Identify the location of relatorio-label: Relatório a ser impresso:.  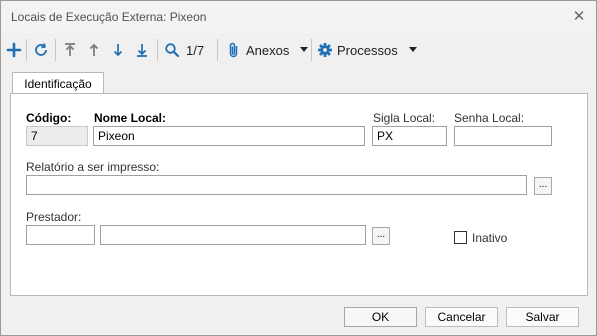
(93, 167).